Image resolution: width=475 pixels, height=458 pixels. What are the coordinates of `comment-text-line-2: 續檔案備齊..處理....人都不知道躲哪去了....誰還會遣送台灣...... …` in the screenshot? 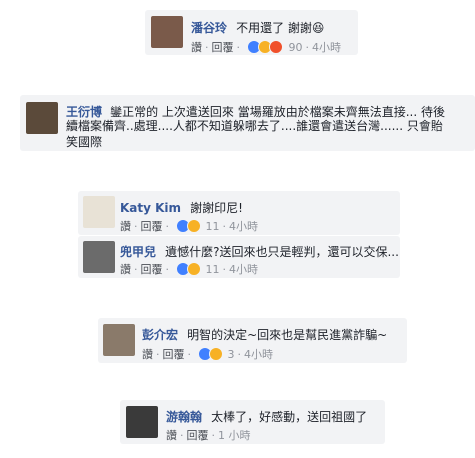 It's located at (254, 126).